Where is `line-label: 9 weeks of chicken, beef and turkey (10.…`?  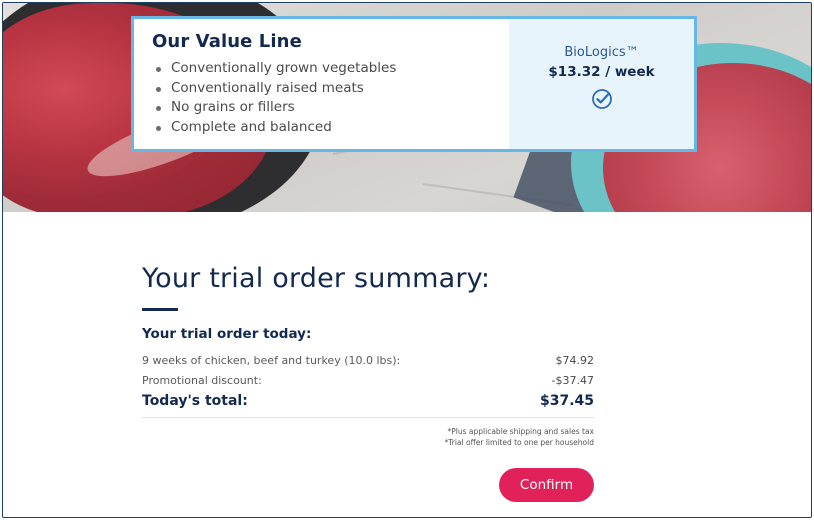 line-label: 9 weeks of chicken, beef and turkey (10.… is located at coordinates (271, 360).